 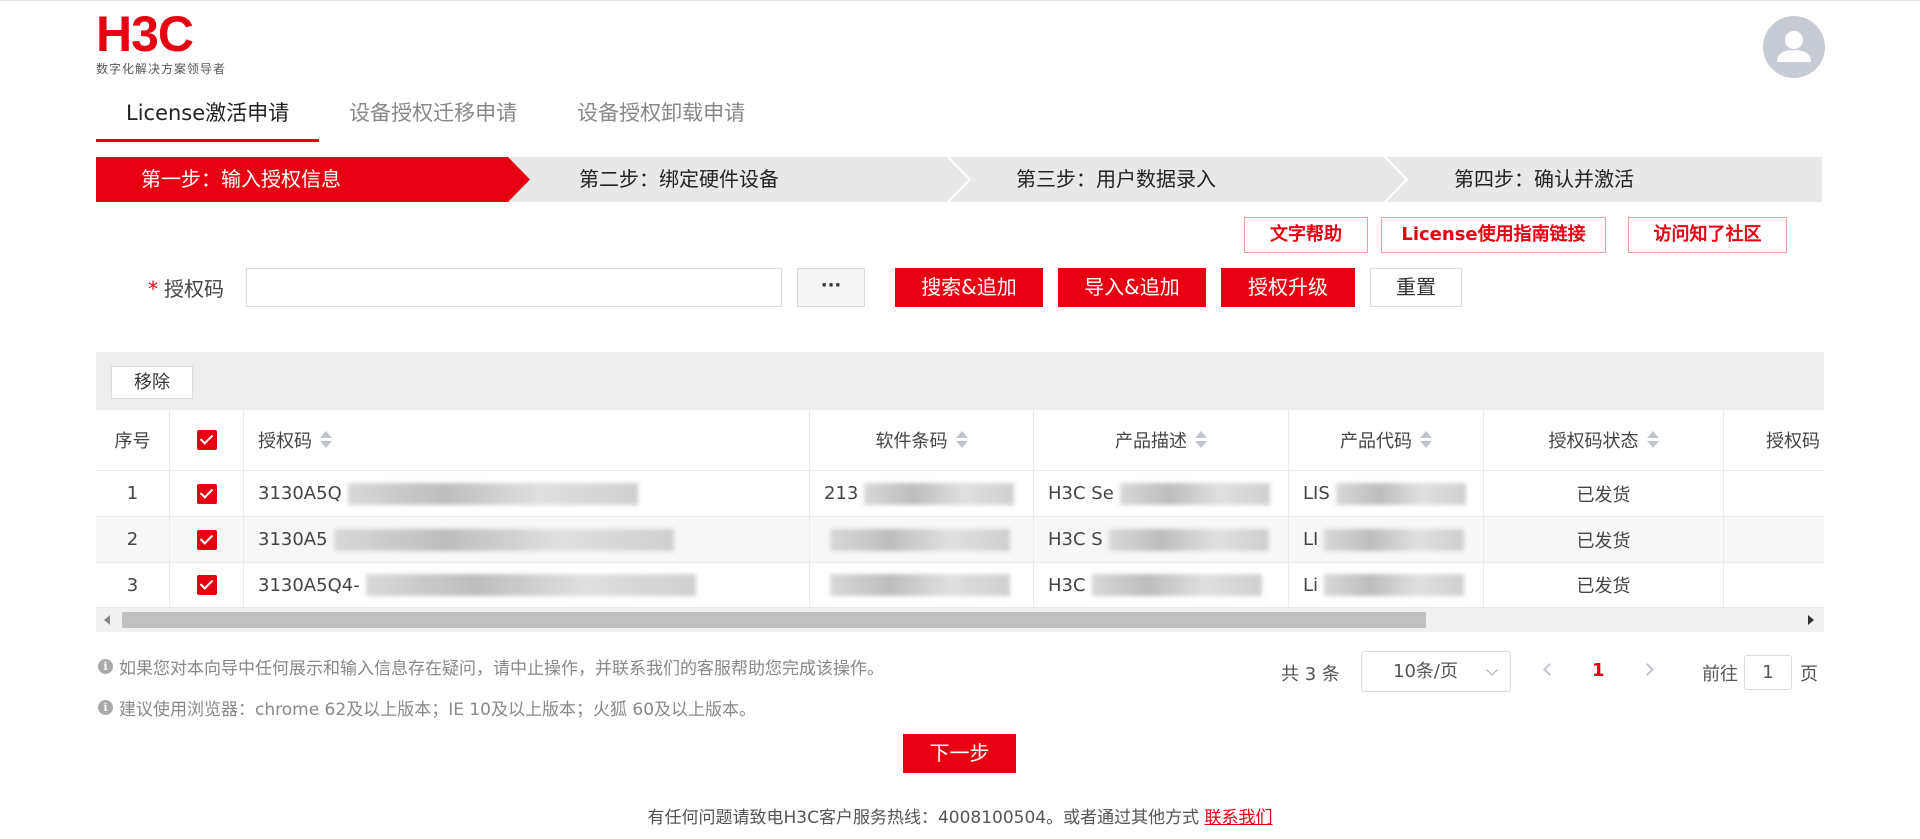 I want to click on pagination-total: 共 3 条, so click(x=1310, y=674).